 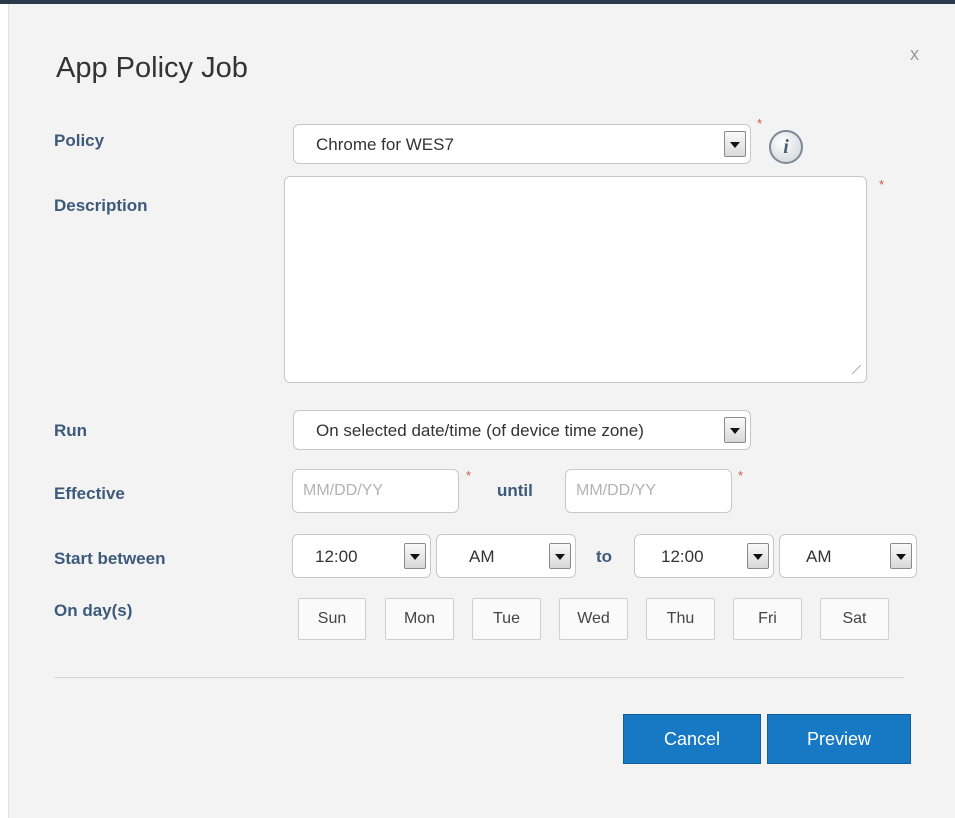 What do you see at coordinates (375, 491) in the screenshot?
I see `effective-from-date-input` at bounding box center [375, 491].